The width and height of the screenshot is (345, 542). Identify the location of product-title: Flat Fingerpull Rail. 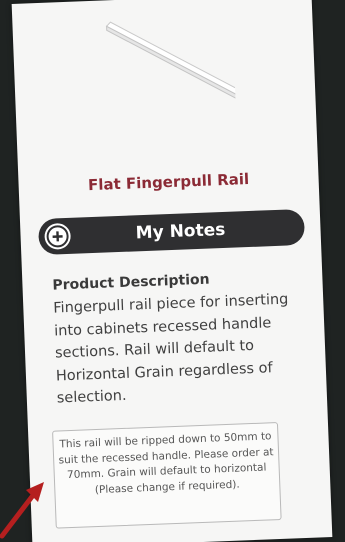
(168, 182).